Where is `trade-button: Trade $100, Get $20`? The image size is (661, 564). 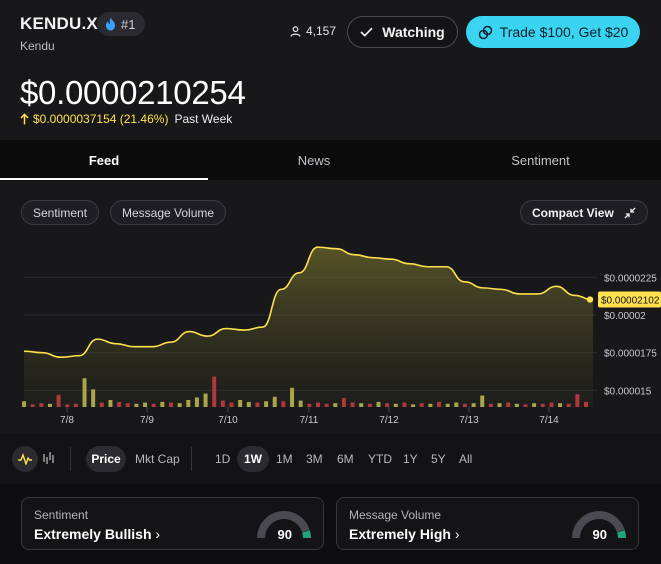 trade-button: Trade $100, Get $20 is located at coordinates (553, 32).